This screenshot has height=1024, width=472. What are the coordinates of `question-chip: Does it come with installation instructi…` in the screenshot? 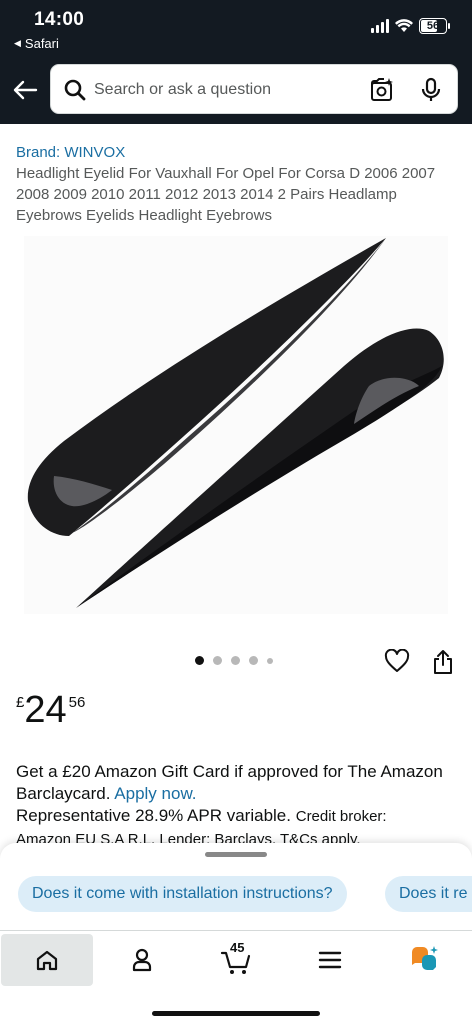 It's located at (182, 894).